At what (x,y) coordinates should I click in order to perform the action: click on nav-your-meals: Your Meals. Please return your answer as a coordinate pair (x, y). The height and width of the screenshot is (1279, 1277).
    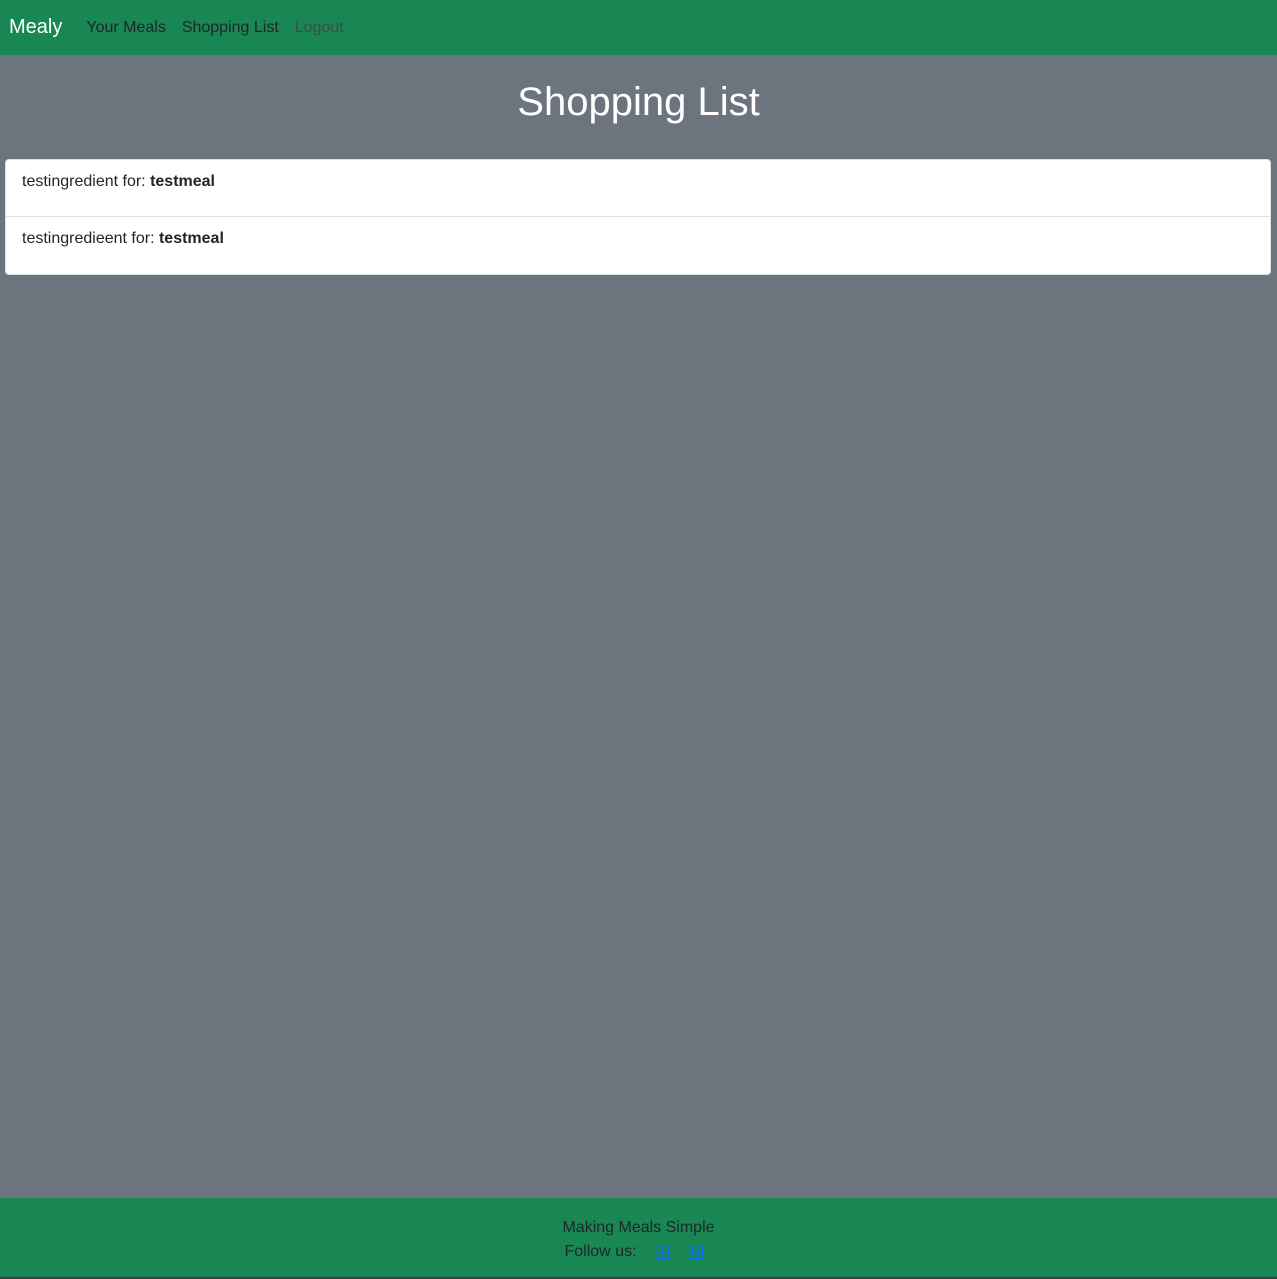
    Looking at the image, I should click on (125, 28).